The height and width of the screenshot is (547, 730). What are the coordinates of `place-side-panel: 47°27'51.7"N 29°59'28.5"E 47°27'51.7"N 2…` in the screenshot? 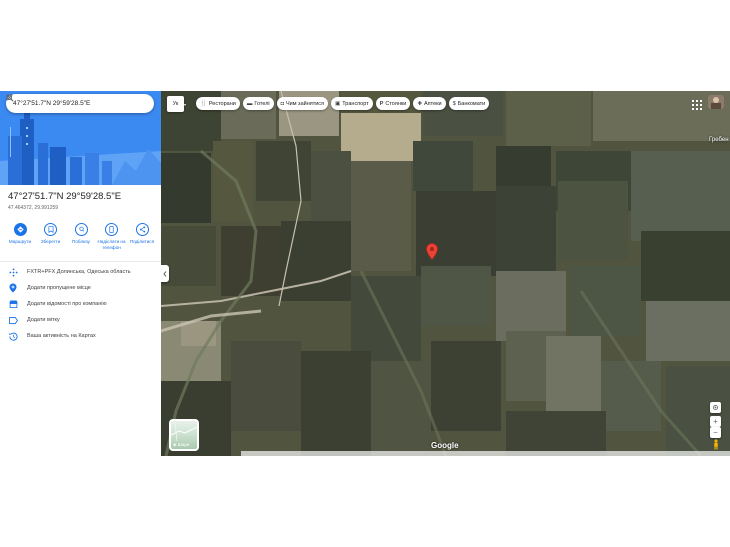 It's located at (80, 273).